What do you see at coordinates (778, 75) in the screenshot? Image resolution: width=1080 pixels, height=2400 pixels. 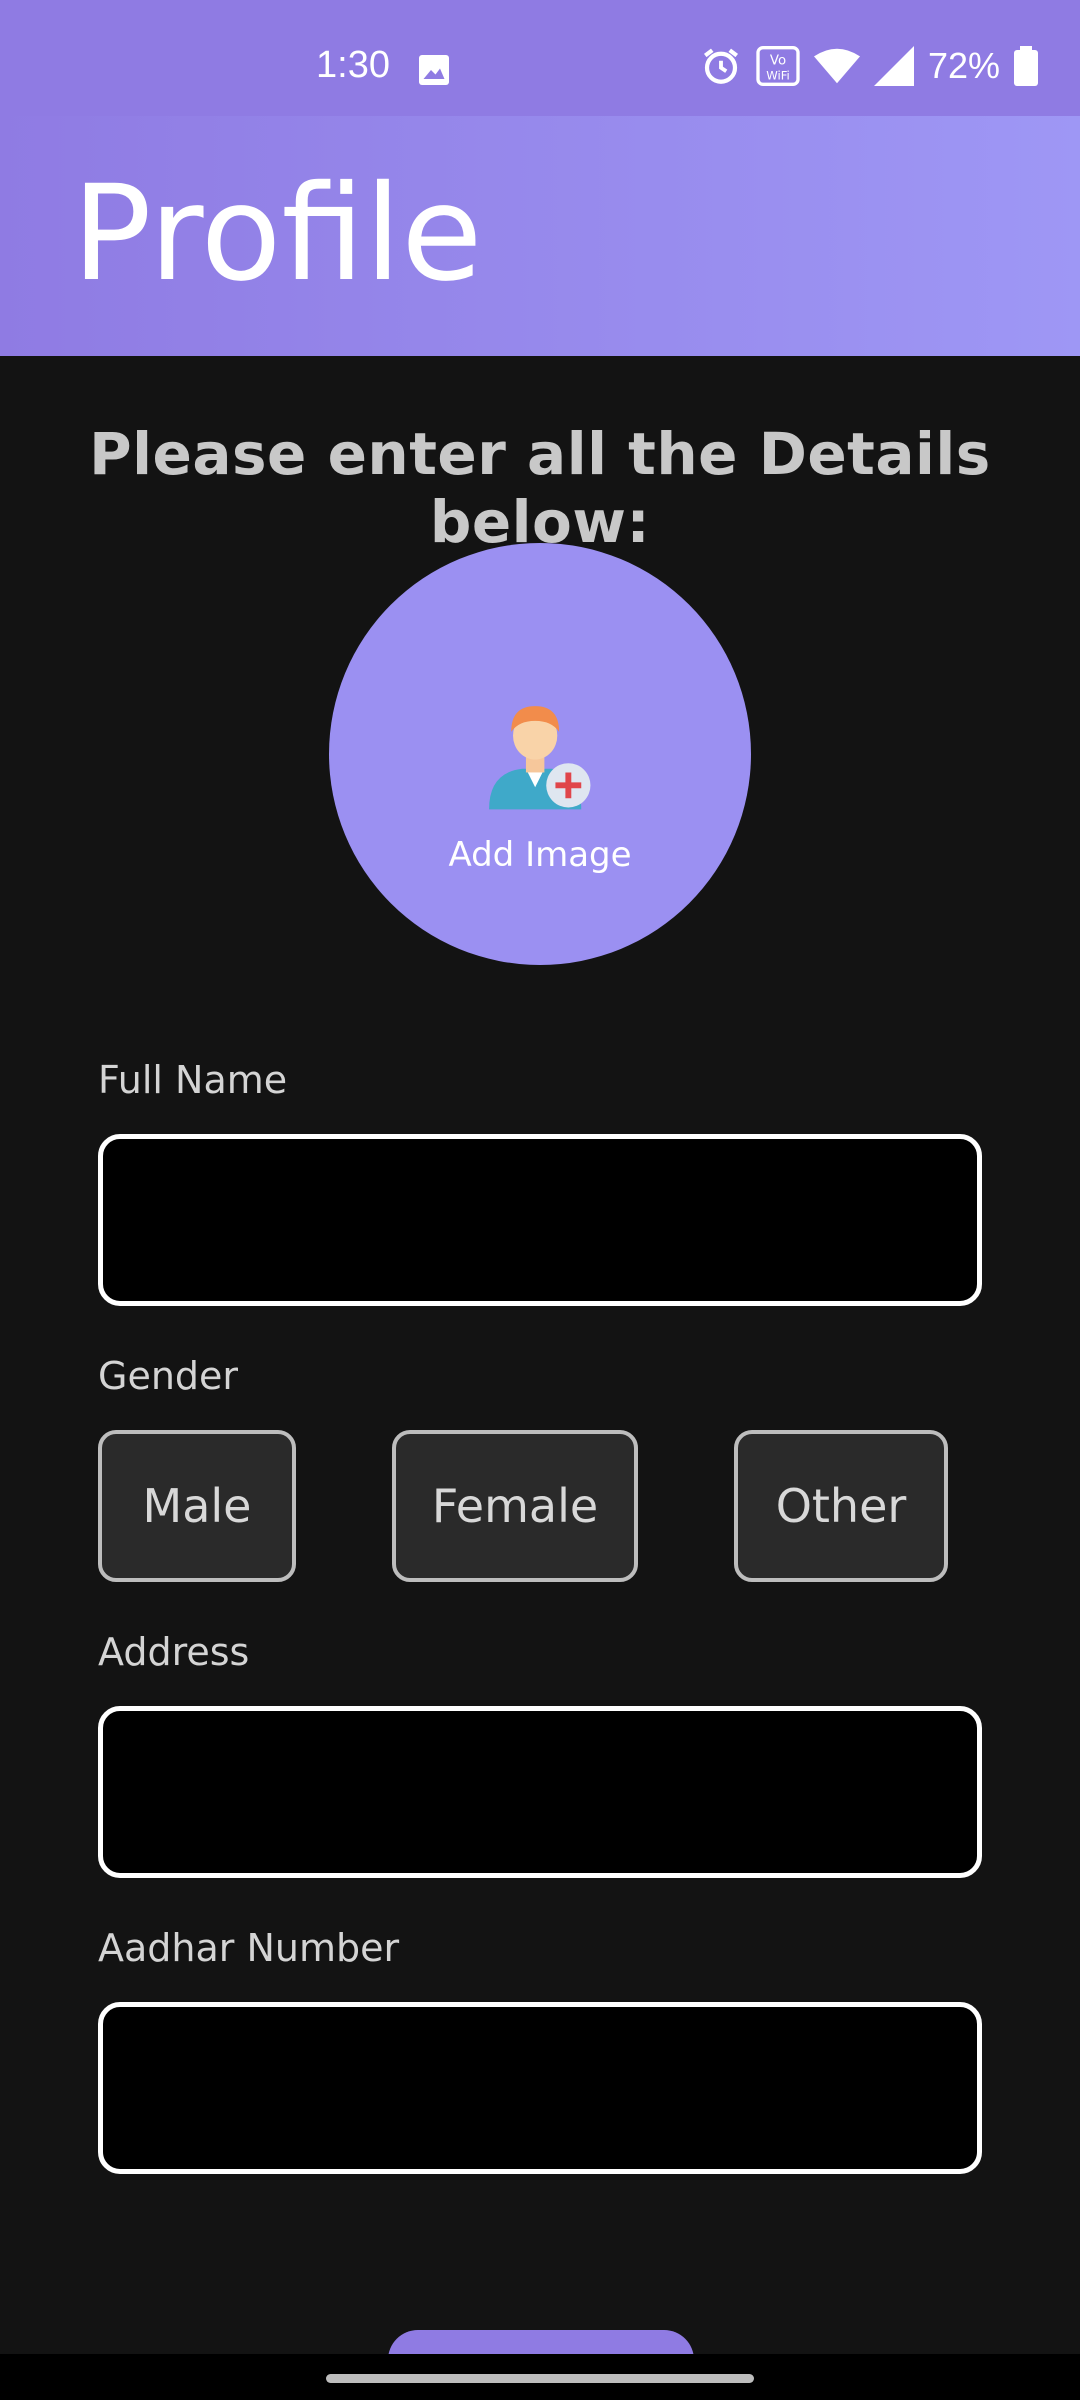 I see `svg-text: WiFi` at bounding box center [778, 75].